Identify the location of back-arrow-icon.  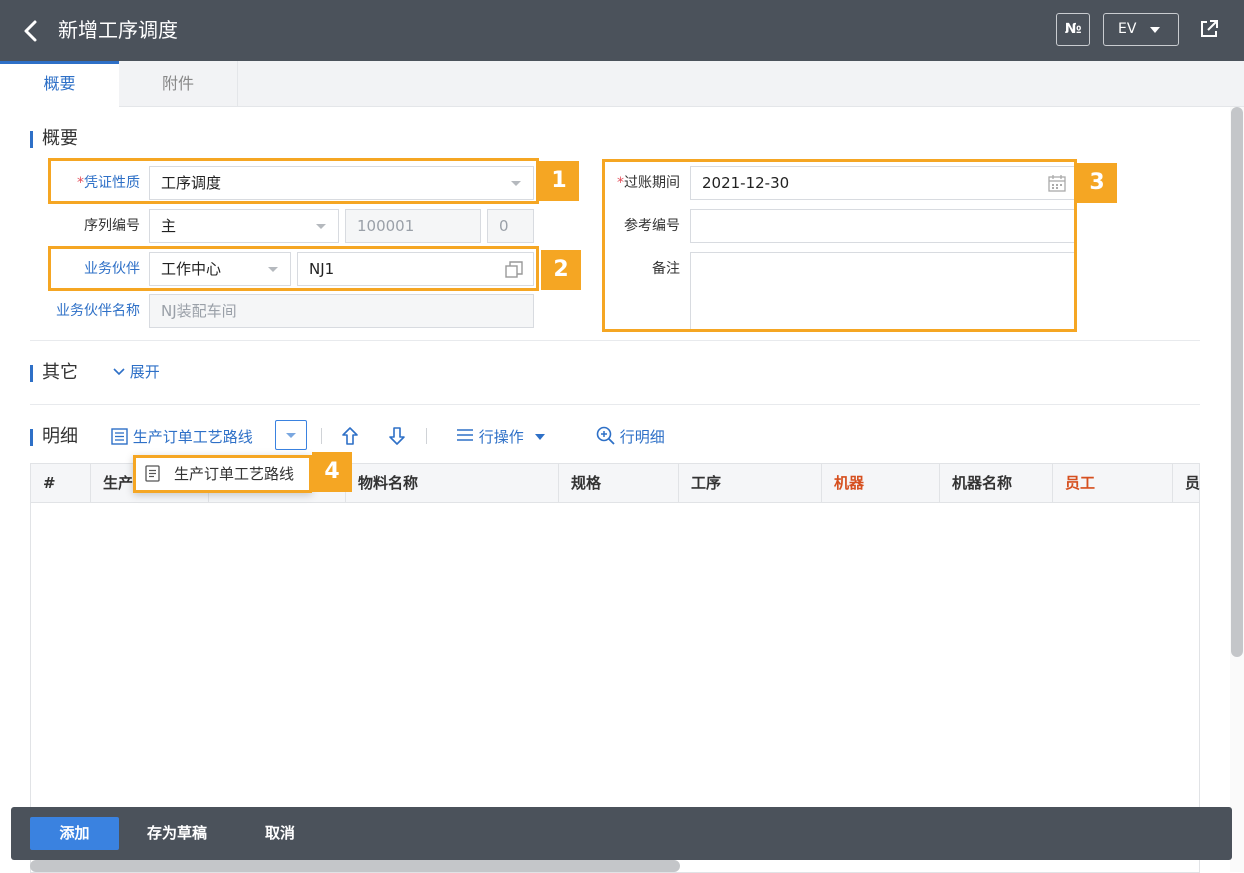
(31, 31).